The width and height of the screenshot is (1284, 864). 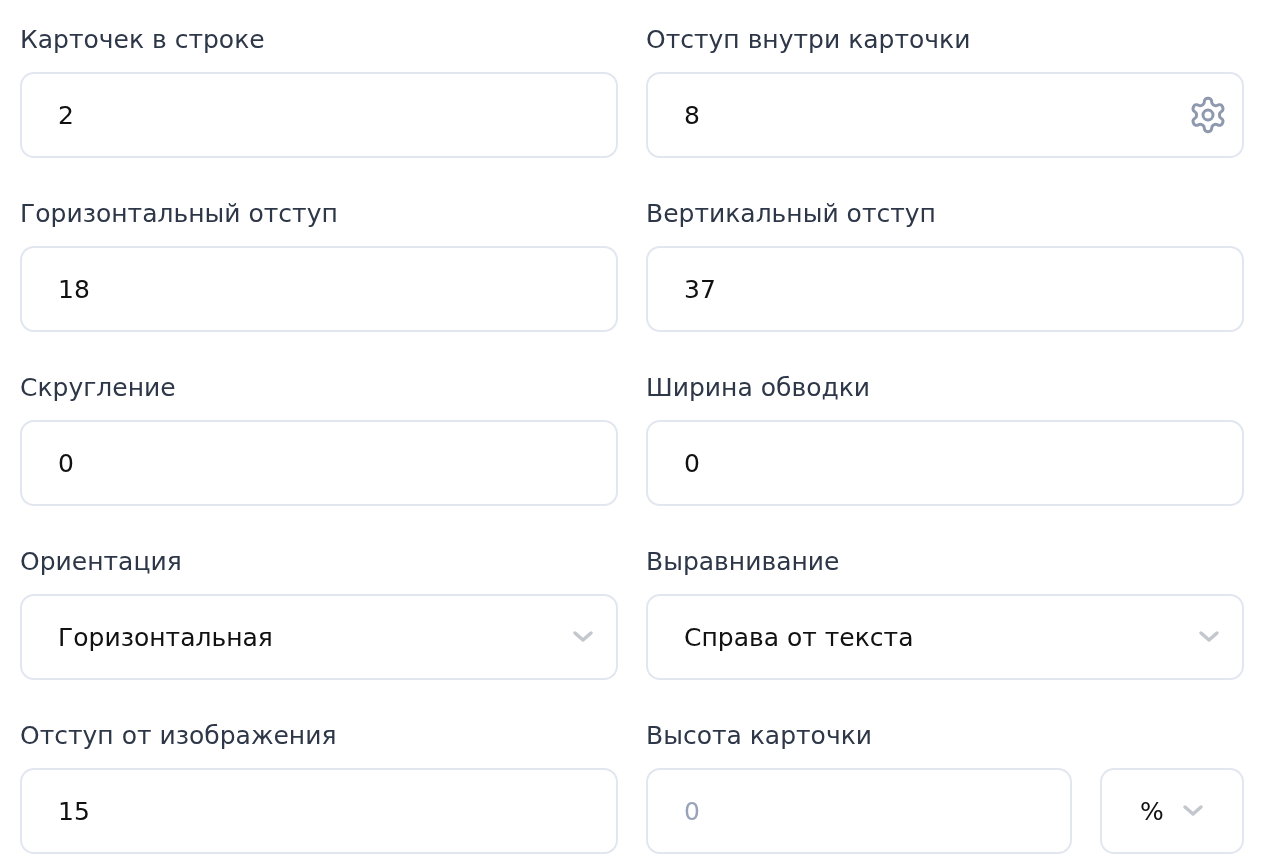 What do you see at coordinates (179, 736) in the screenshot?
I see `field-label: Отступ от изображения` at bounding box center [179, 736].